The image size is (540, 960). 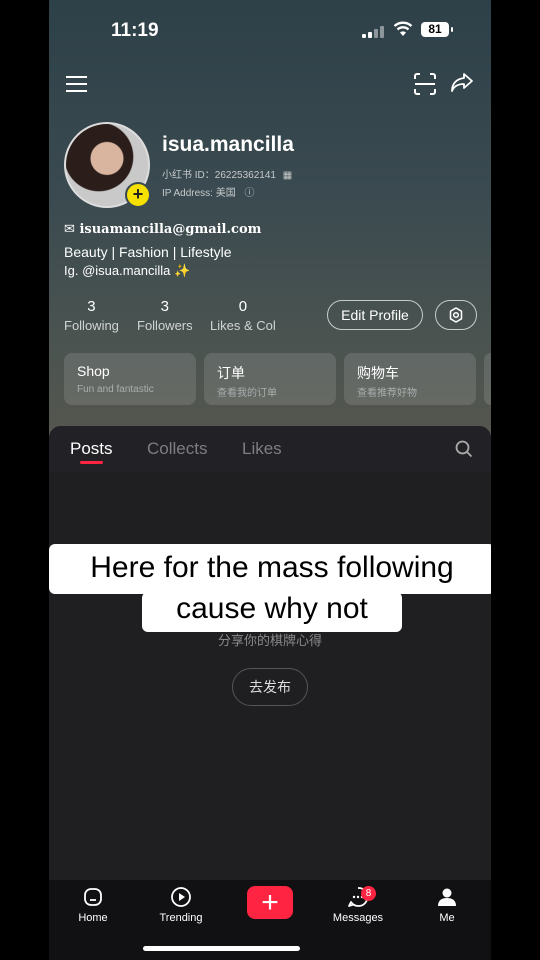 I want to click on stat-label: Followers, so click(x=165, y=325).